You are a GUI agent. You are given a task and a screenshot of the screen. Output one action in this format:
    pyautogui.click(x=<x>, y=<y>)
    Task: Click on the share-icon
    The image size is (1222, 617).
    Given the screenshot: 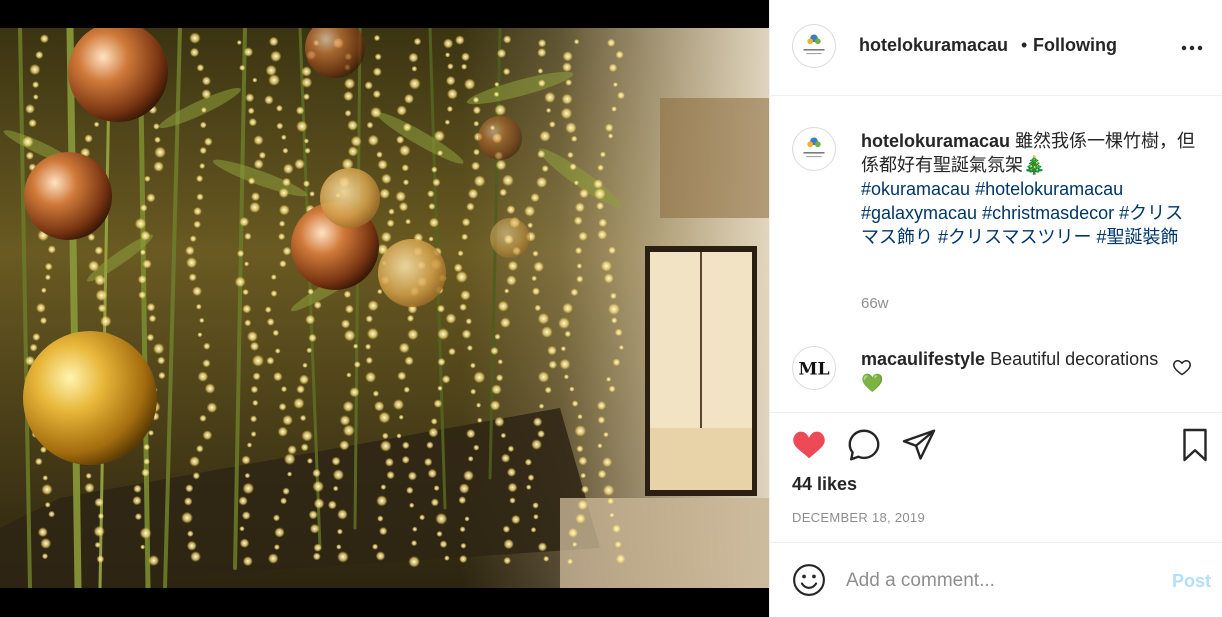 What is the action you would take?
    pyautogui.click(x=919, y=445)
    